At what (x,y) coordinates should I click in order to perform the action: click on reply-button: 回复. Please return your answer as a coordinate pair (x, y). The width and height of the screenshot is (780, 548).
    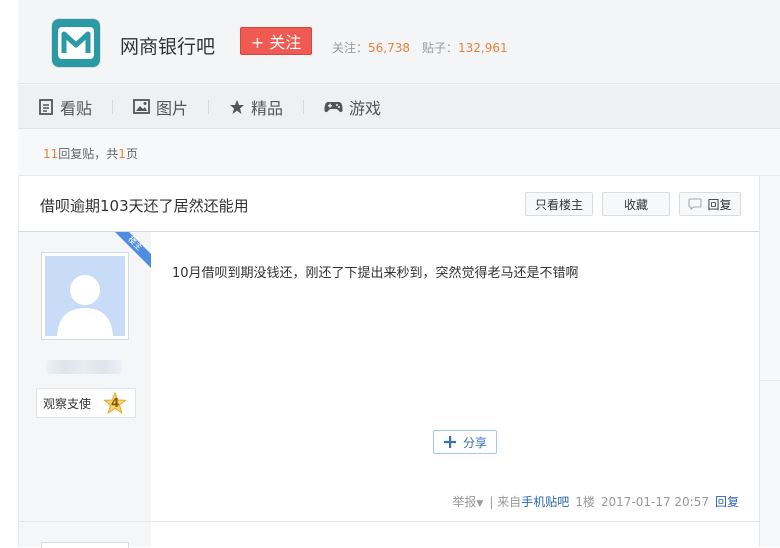
    Looking at the image, I should click on (710, 204).